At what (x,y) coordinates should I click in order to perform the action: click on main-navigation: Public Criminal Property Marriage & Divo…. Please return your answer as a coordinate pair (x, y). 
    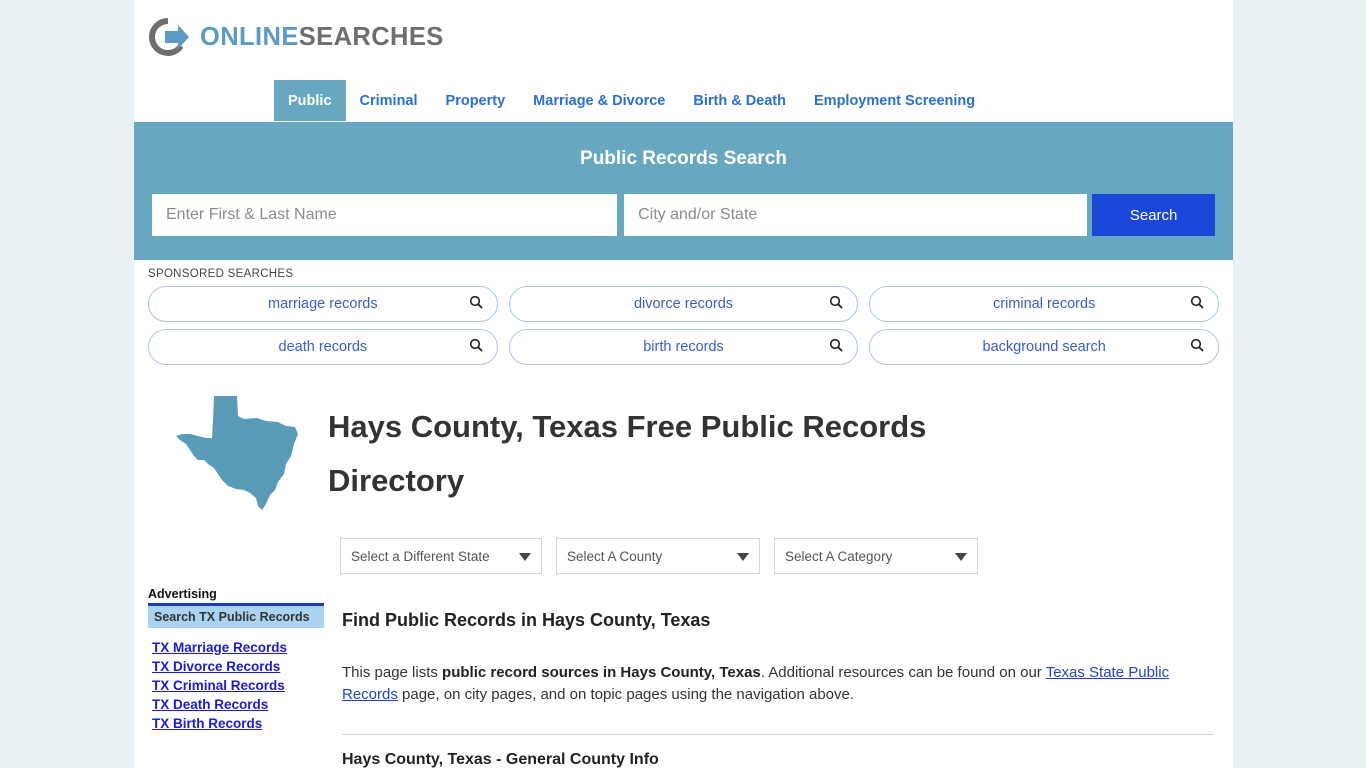
    Looking at the image, I should click on (683, 101).